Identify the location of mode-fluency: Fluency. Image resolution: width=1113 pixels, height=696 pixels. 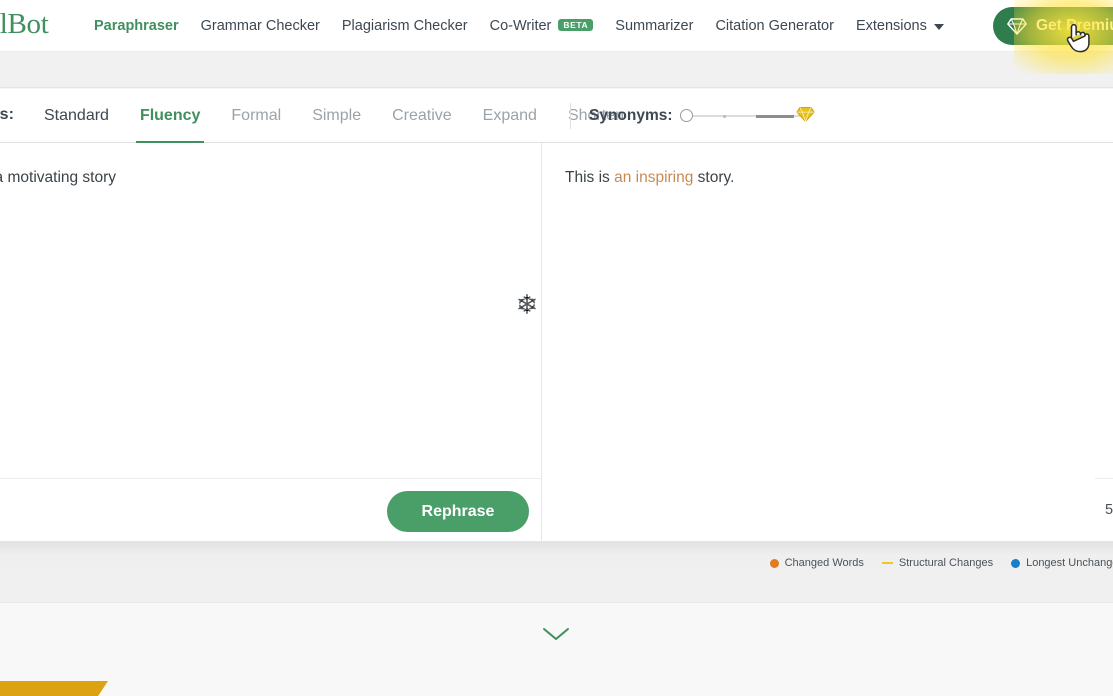
(170, 116).